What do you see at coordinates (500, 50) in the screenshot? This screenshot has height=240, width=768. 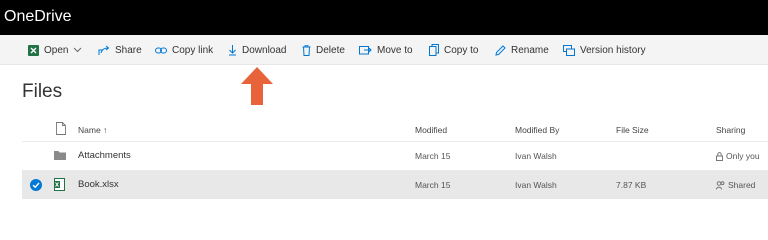 I see `pencil-icon` at bounding box center [500, 50].